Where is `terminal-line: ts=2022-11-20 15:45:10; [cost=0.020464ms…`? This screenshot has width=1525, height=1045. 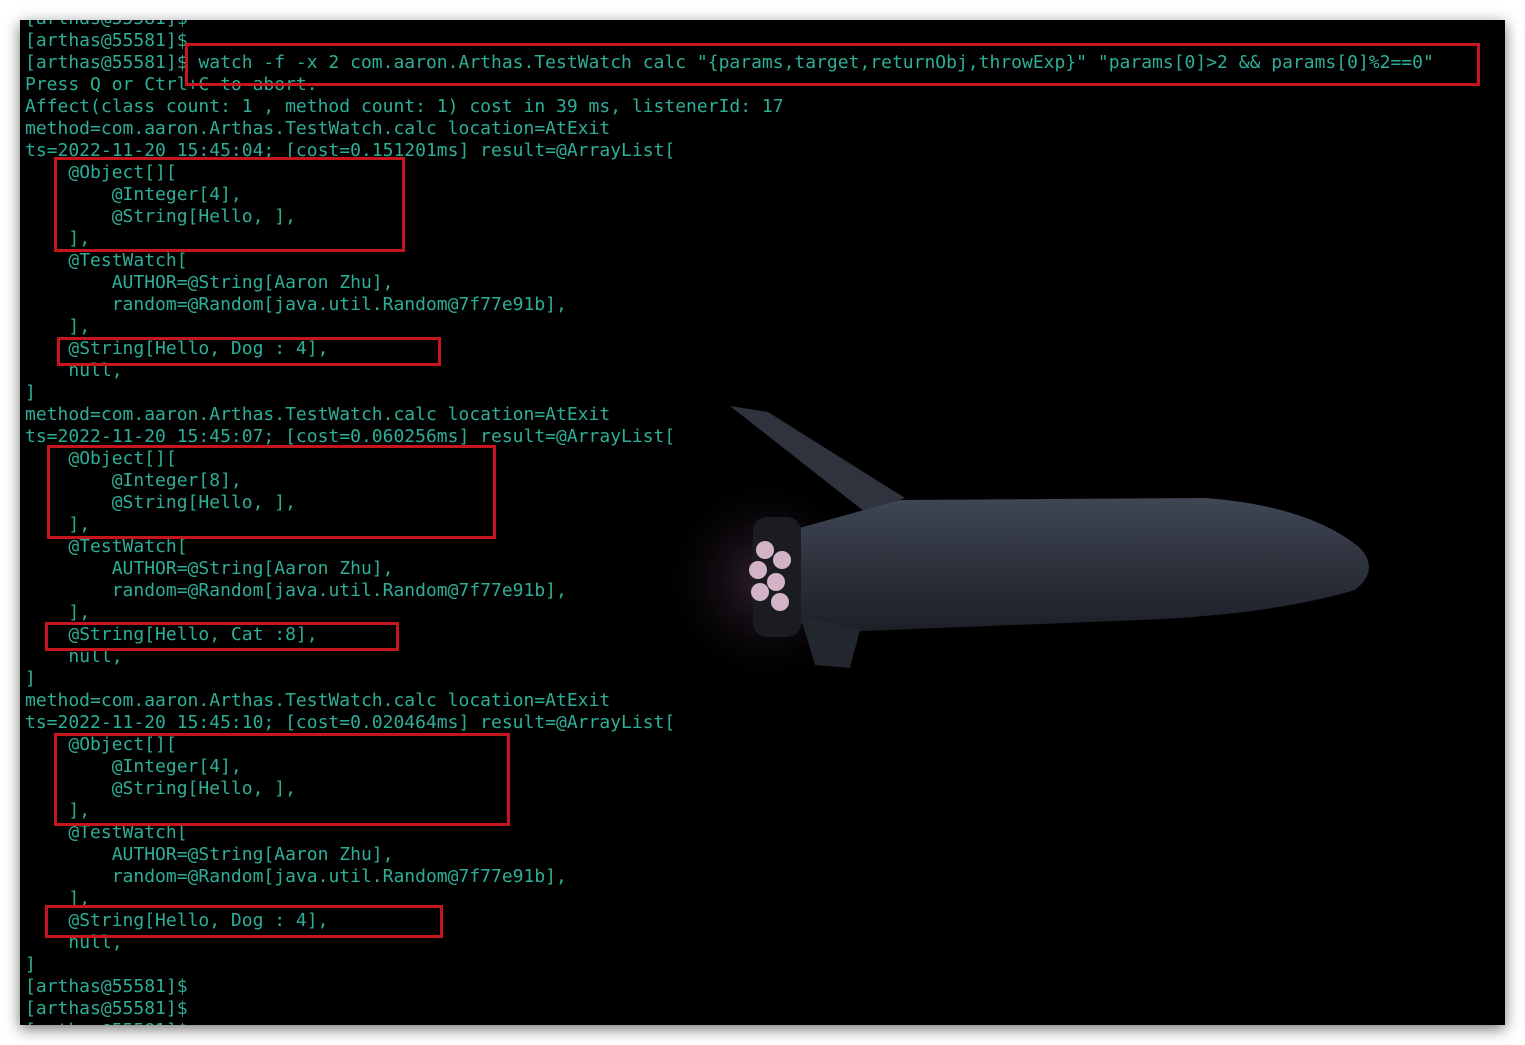 terminal-line: ts=2022-11-20 15:45:10; [cost=0.020464ms… is located at coordinates (350, 723).